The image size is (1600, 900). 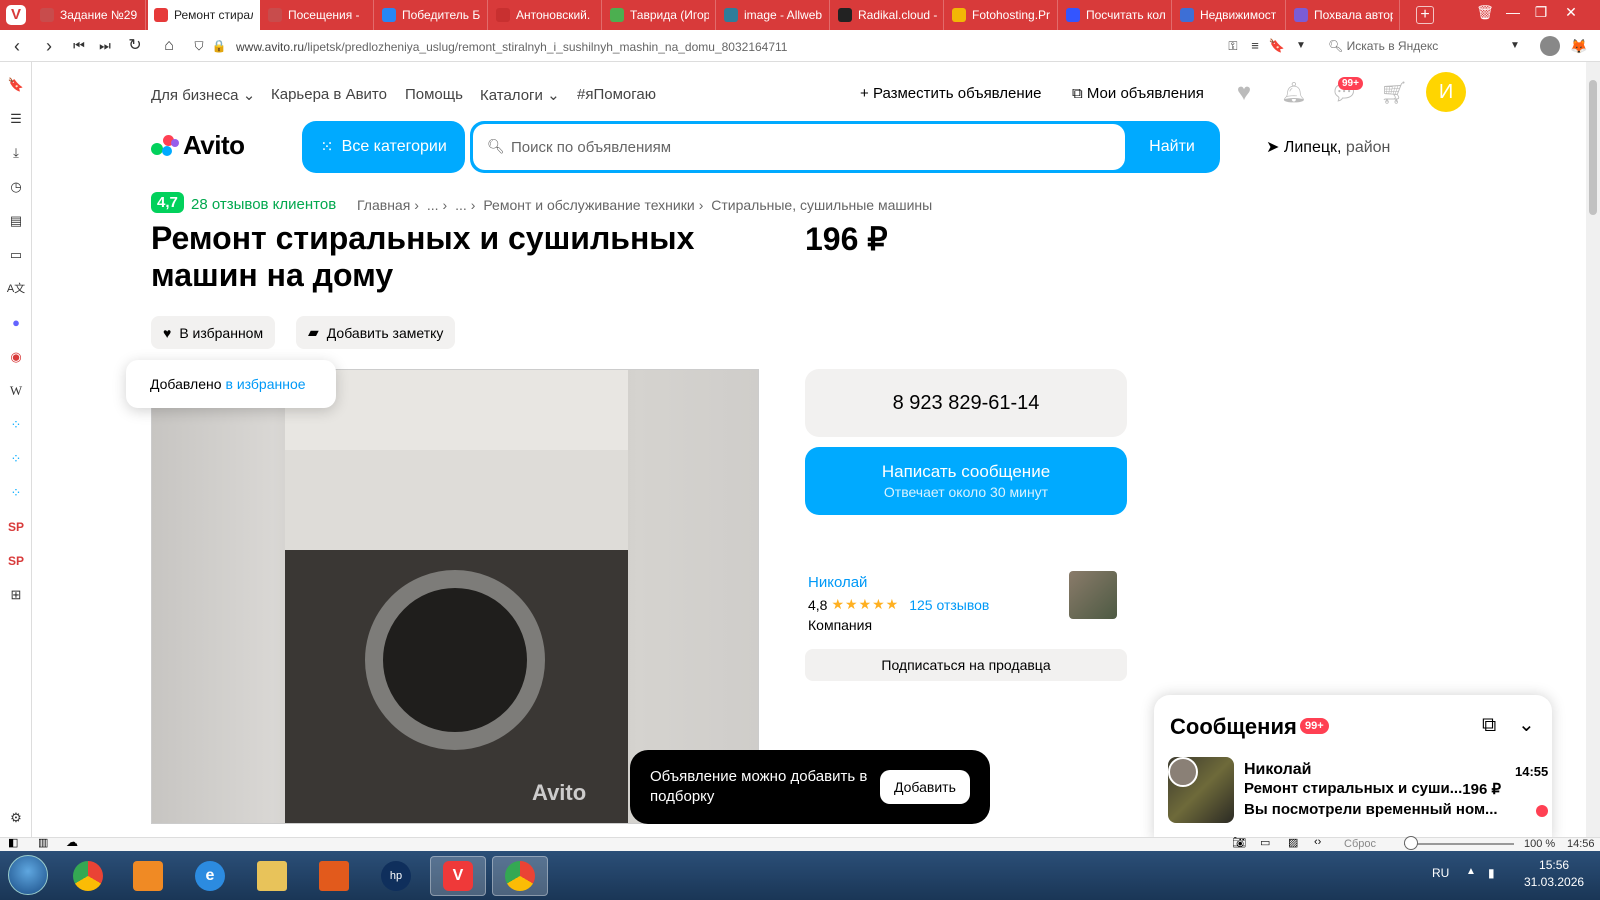 What do you see at coordinates (16, 187) in the screenshot?
I see `history-icon: ◷` at bounding box center [16, 187].